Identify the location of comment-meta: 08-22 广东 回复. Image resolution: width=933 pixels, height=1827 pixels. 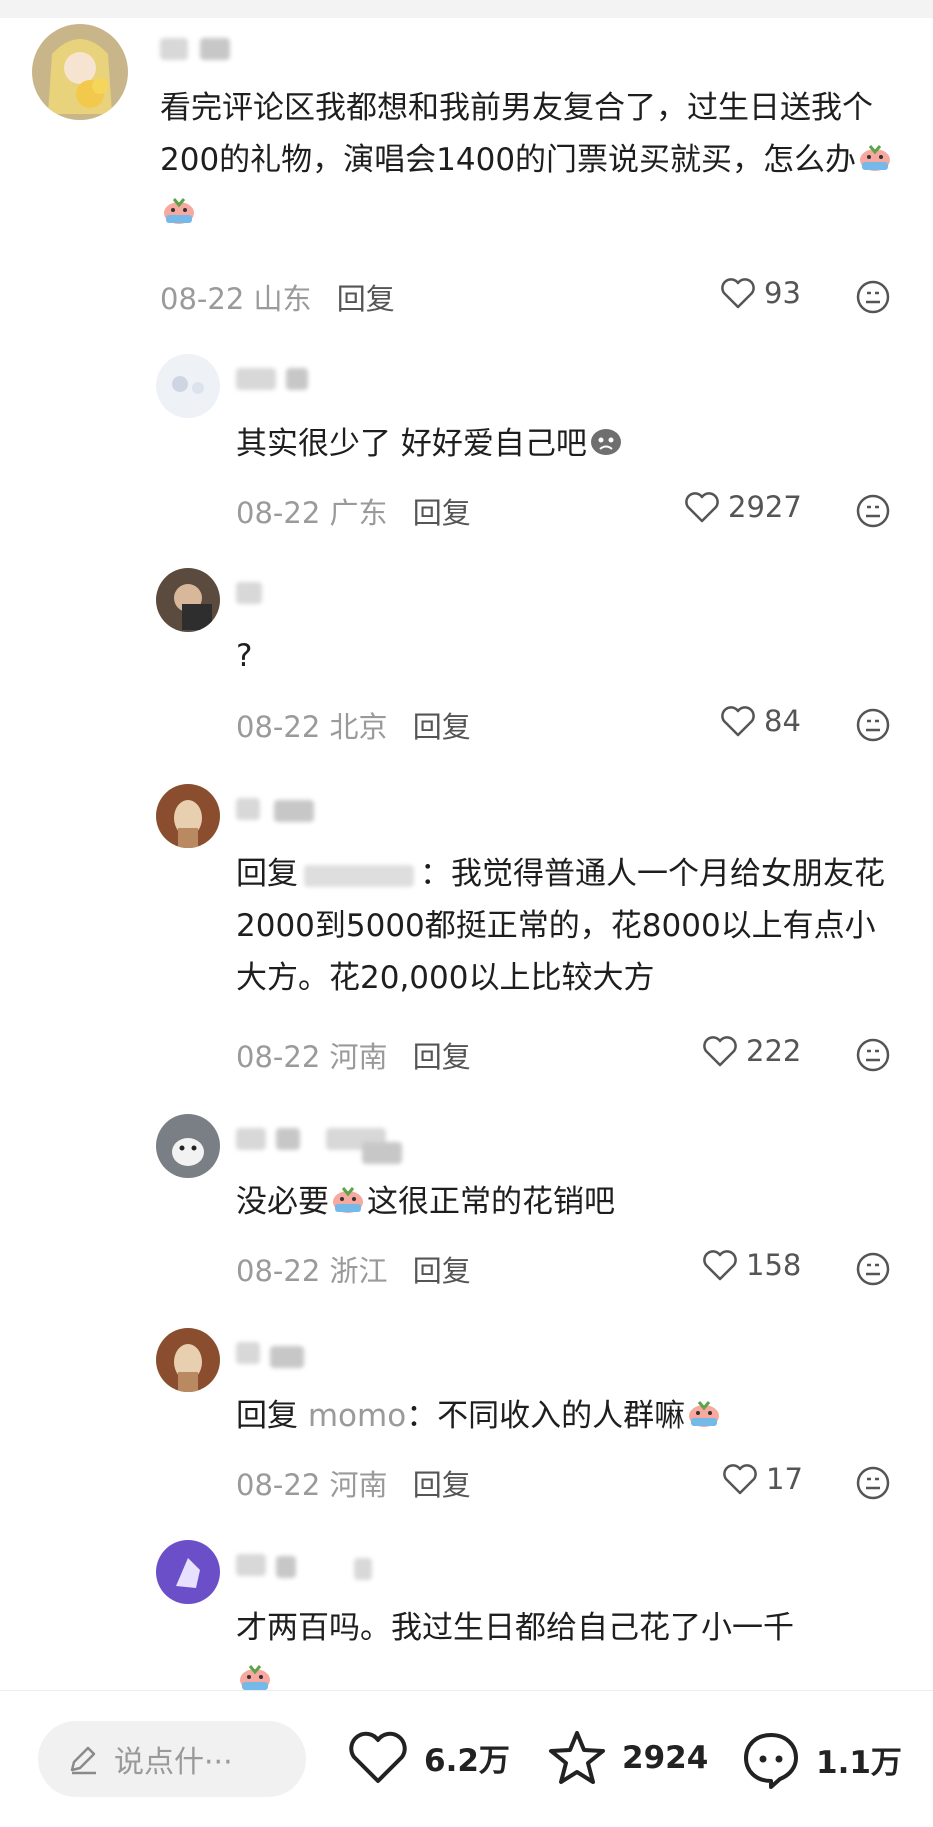
(353, 511).